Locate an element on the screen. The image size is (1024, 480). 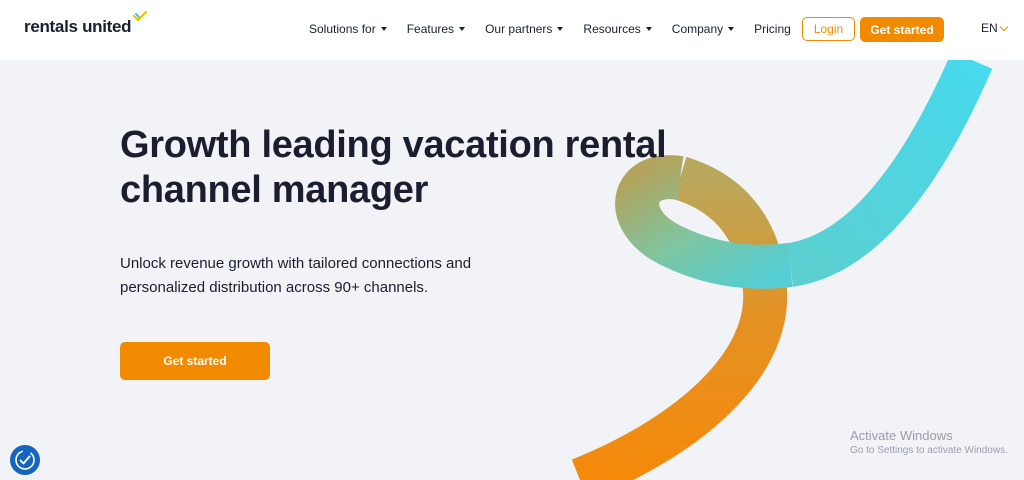
nav-our-partners: Our partners is located at coordinates (524, 29).